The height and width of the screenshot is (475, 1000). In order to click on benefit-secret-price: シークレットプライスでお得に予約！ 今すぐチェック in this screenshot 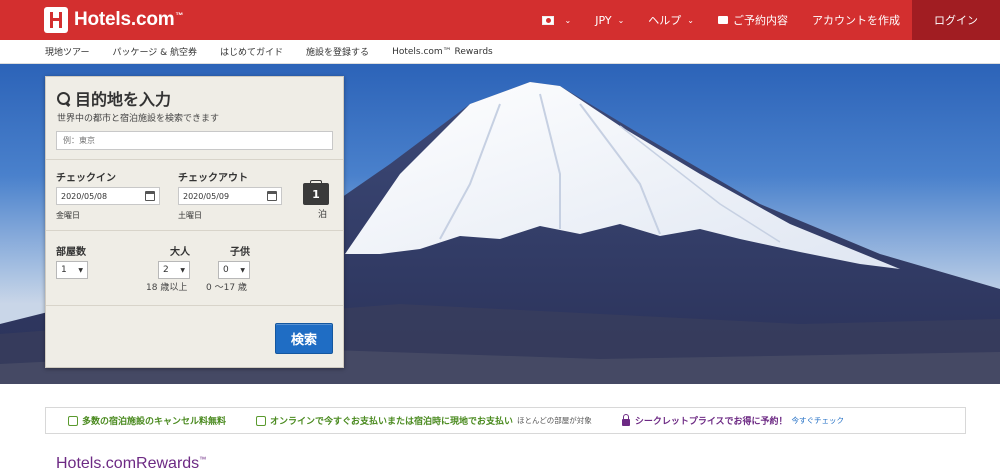, I will do `click(733, 420)`.